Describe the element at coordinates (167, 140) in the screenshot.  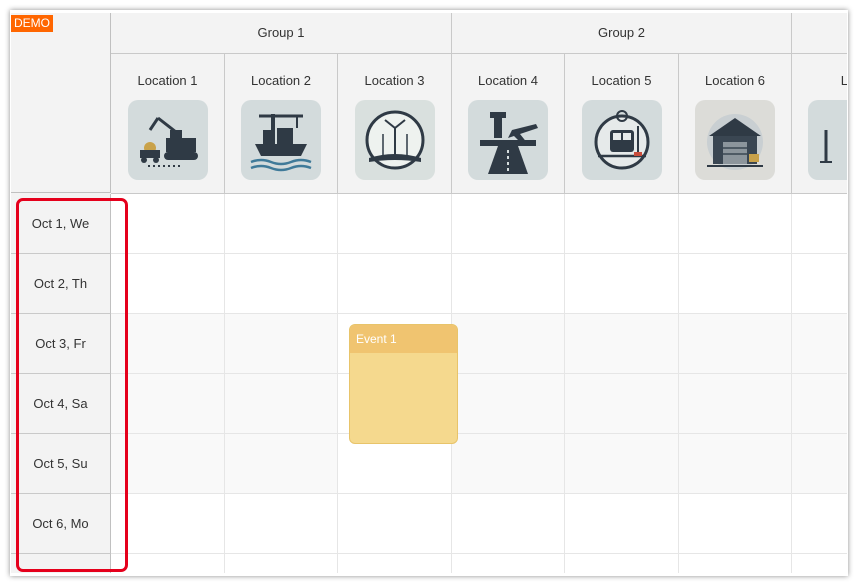
I see `construction-icon` at that location.